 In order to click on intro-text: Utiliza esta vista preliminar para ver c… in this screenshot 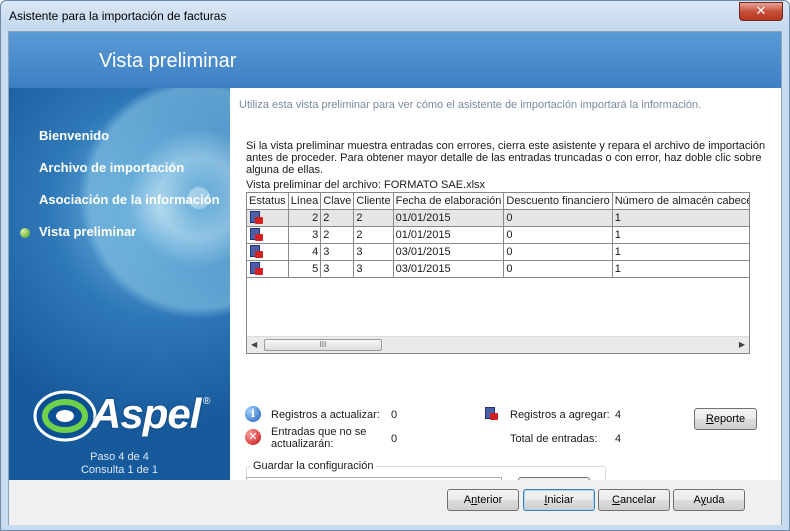, I will do `click(470, 105)`.